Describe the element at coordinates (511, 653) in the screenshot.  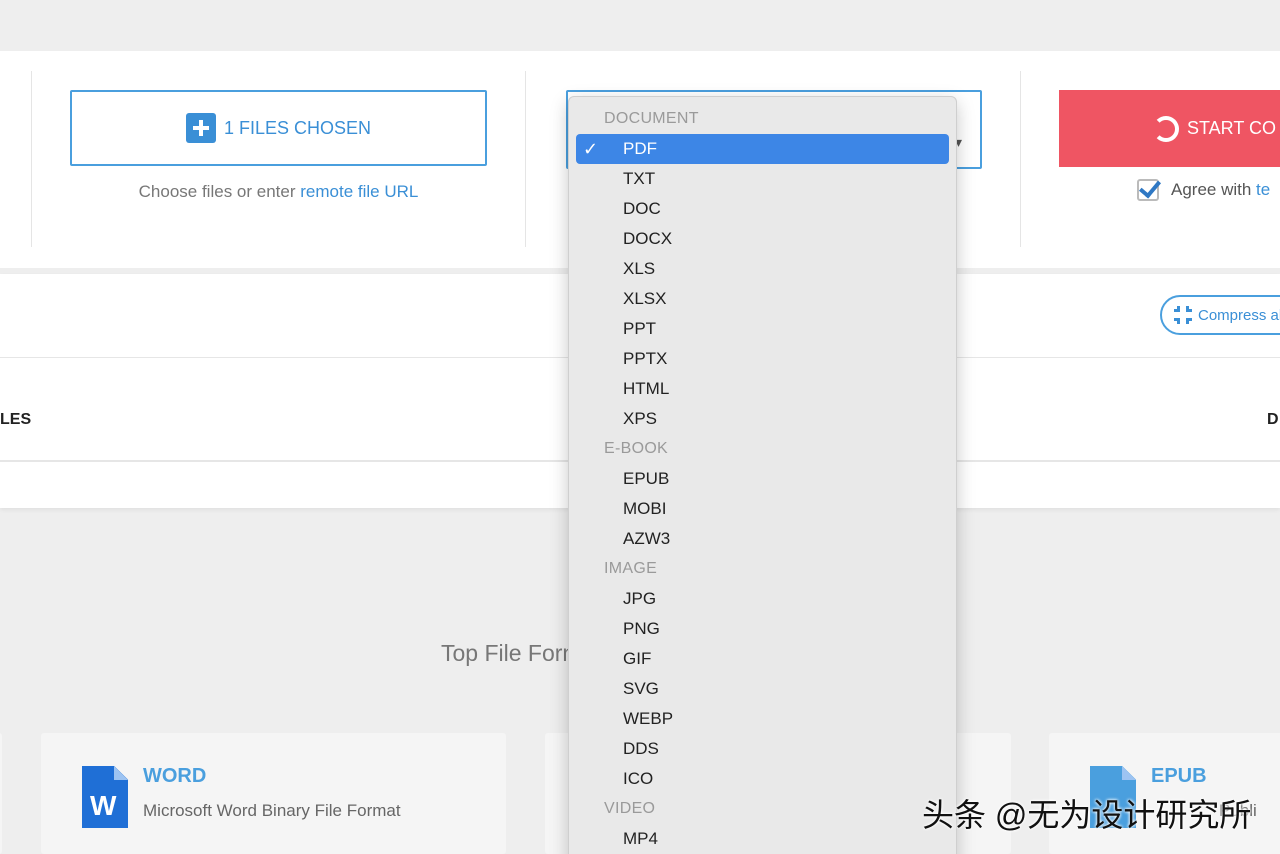
I see `top-formats-heading: Top File Form` at that location.